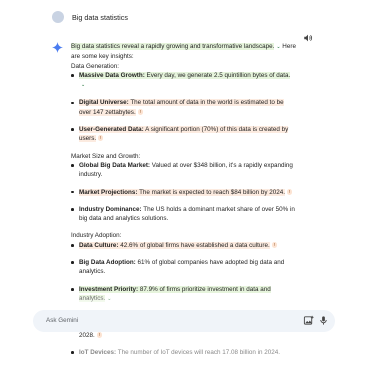  I want to click on chevron-down-icon: ⌄, so click(83, 85).